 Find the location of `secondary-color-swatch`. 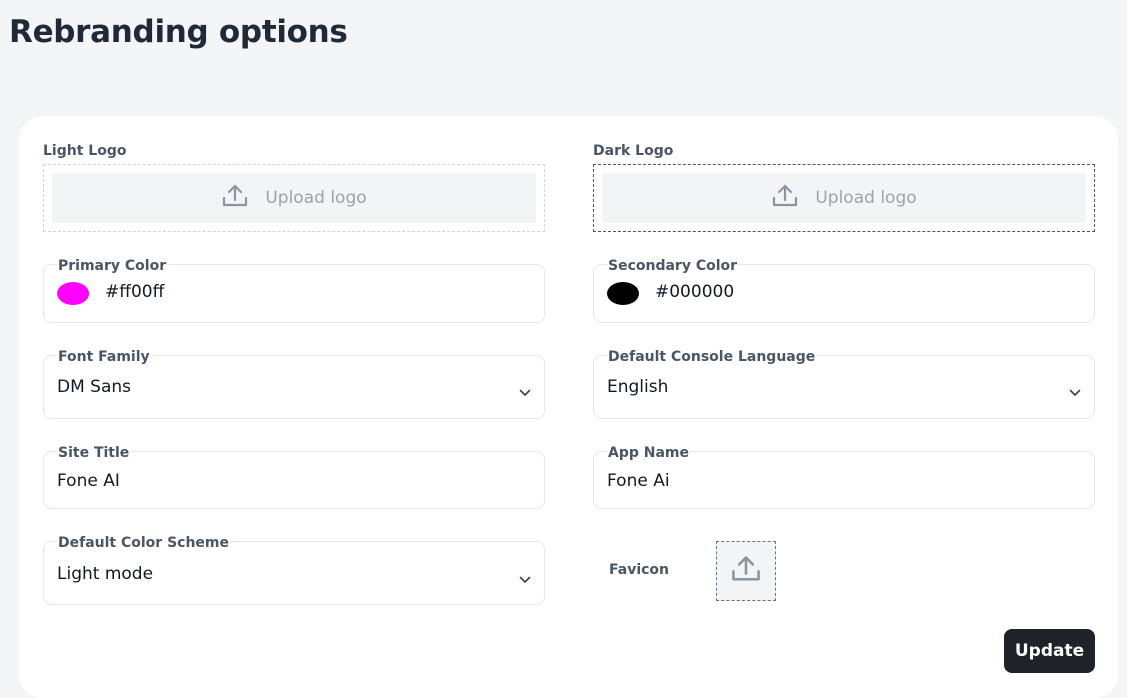

secondary-color-swatch is located at coordinates (623, 293).